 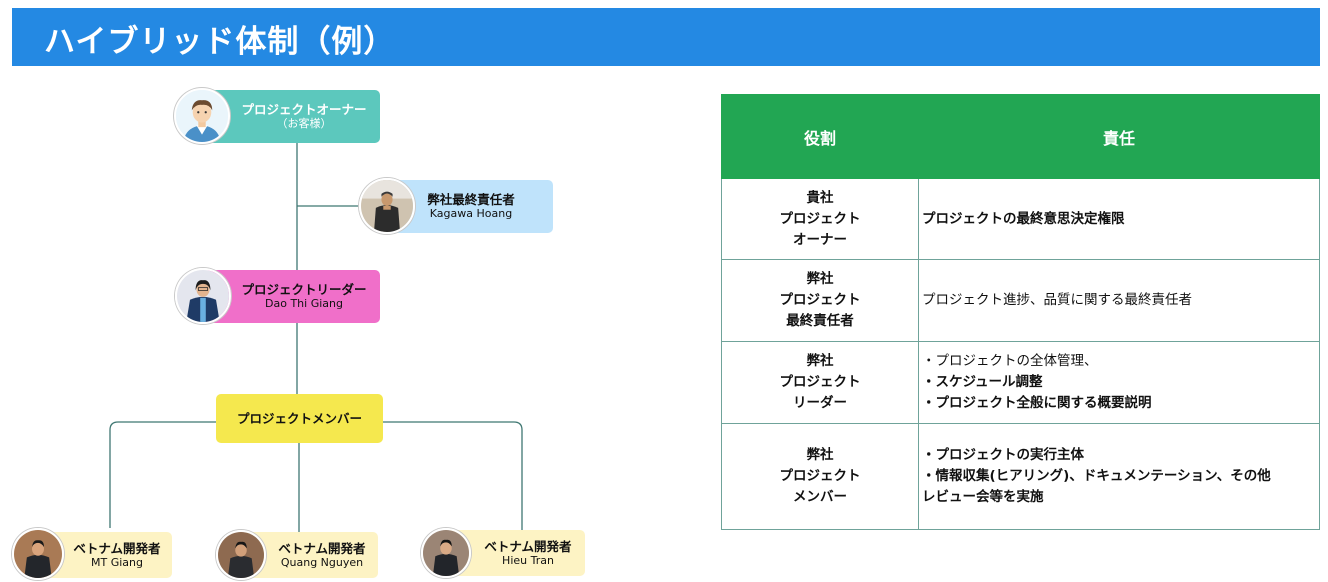 What do you see at coordinates (528, 560) in the screenshot?
I see `developer-name: Hieu Tran` at bounding box center [528, 560].